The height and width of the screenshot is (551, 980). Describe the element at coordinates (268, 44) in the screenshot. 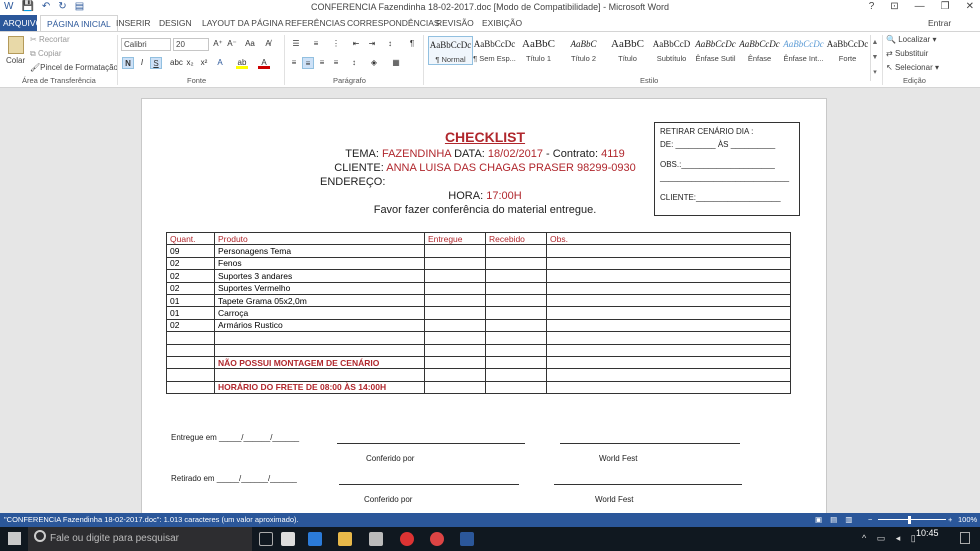

I see `clear-formatting-icon: A̸` at that location.